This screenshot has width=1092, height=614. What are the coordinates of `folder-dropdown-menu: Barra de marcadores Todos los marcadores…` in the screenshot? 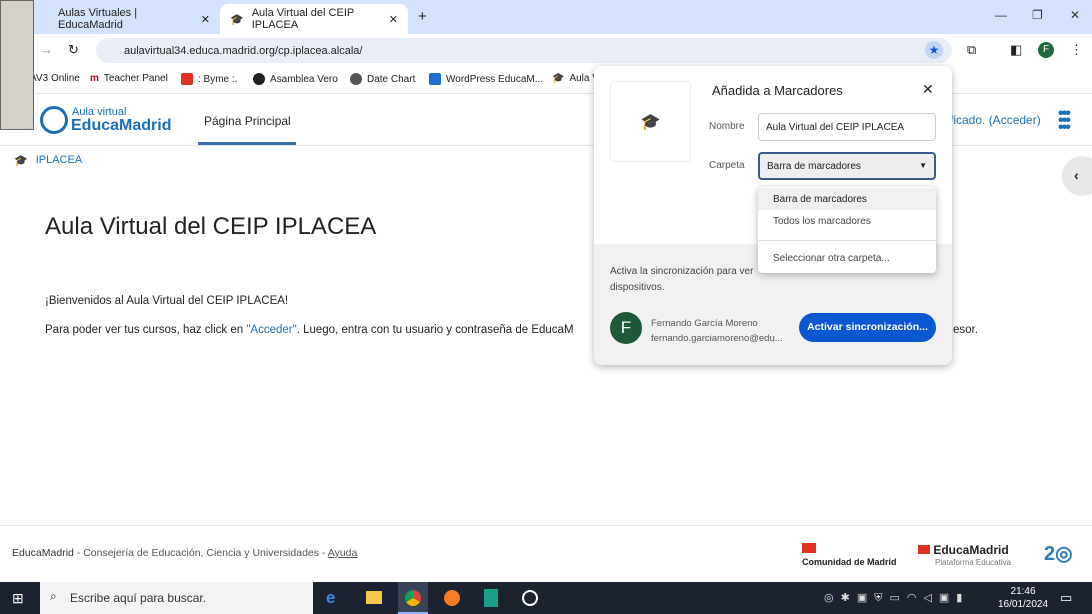 It's located at (847, 230).